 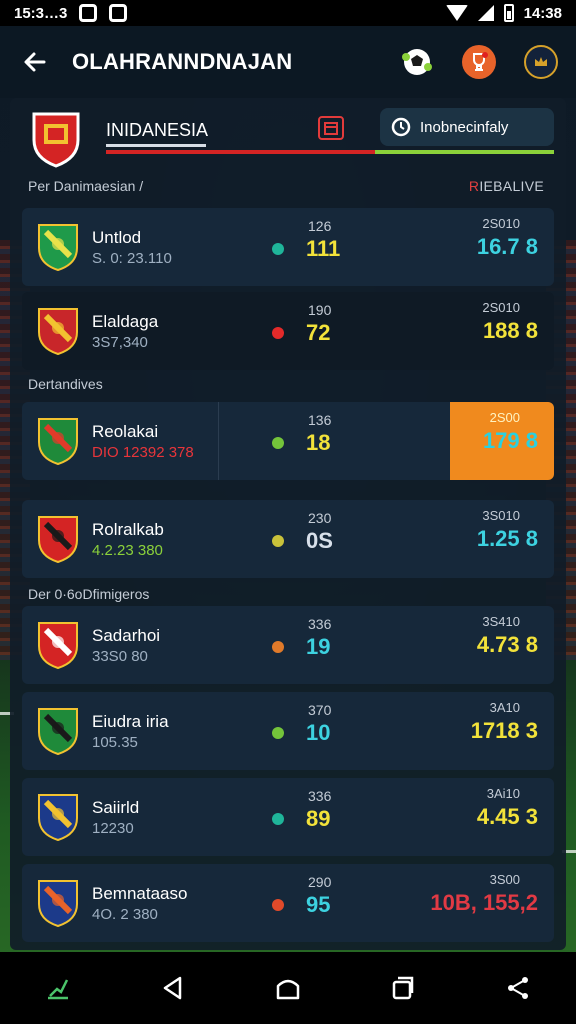 I want to click on team-name: Saiirld, so click(x=116, y=807).